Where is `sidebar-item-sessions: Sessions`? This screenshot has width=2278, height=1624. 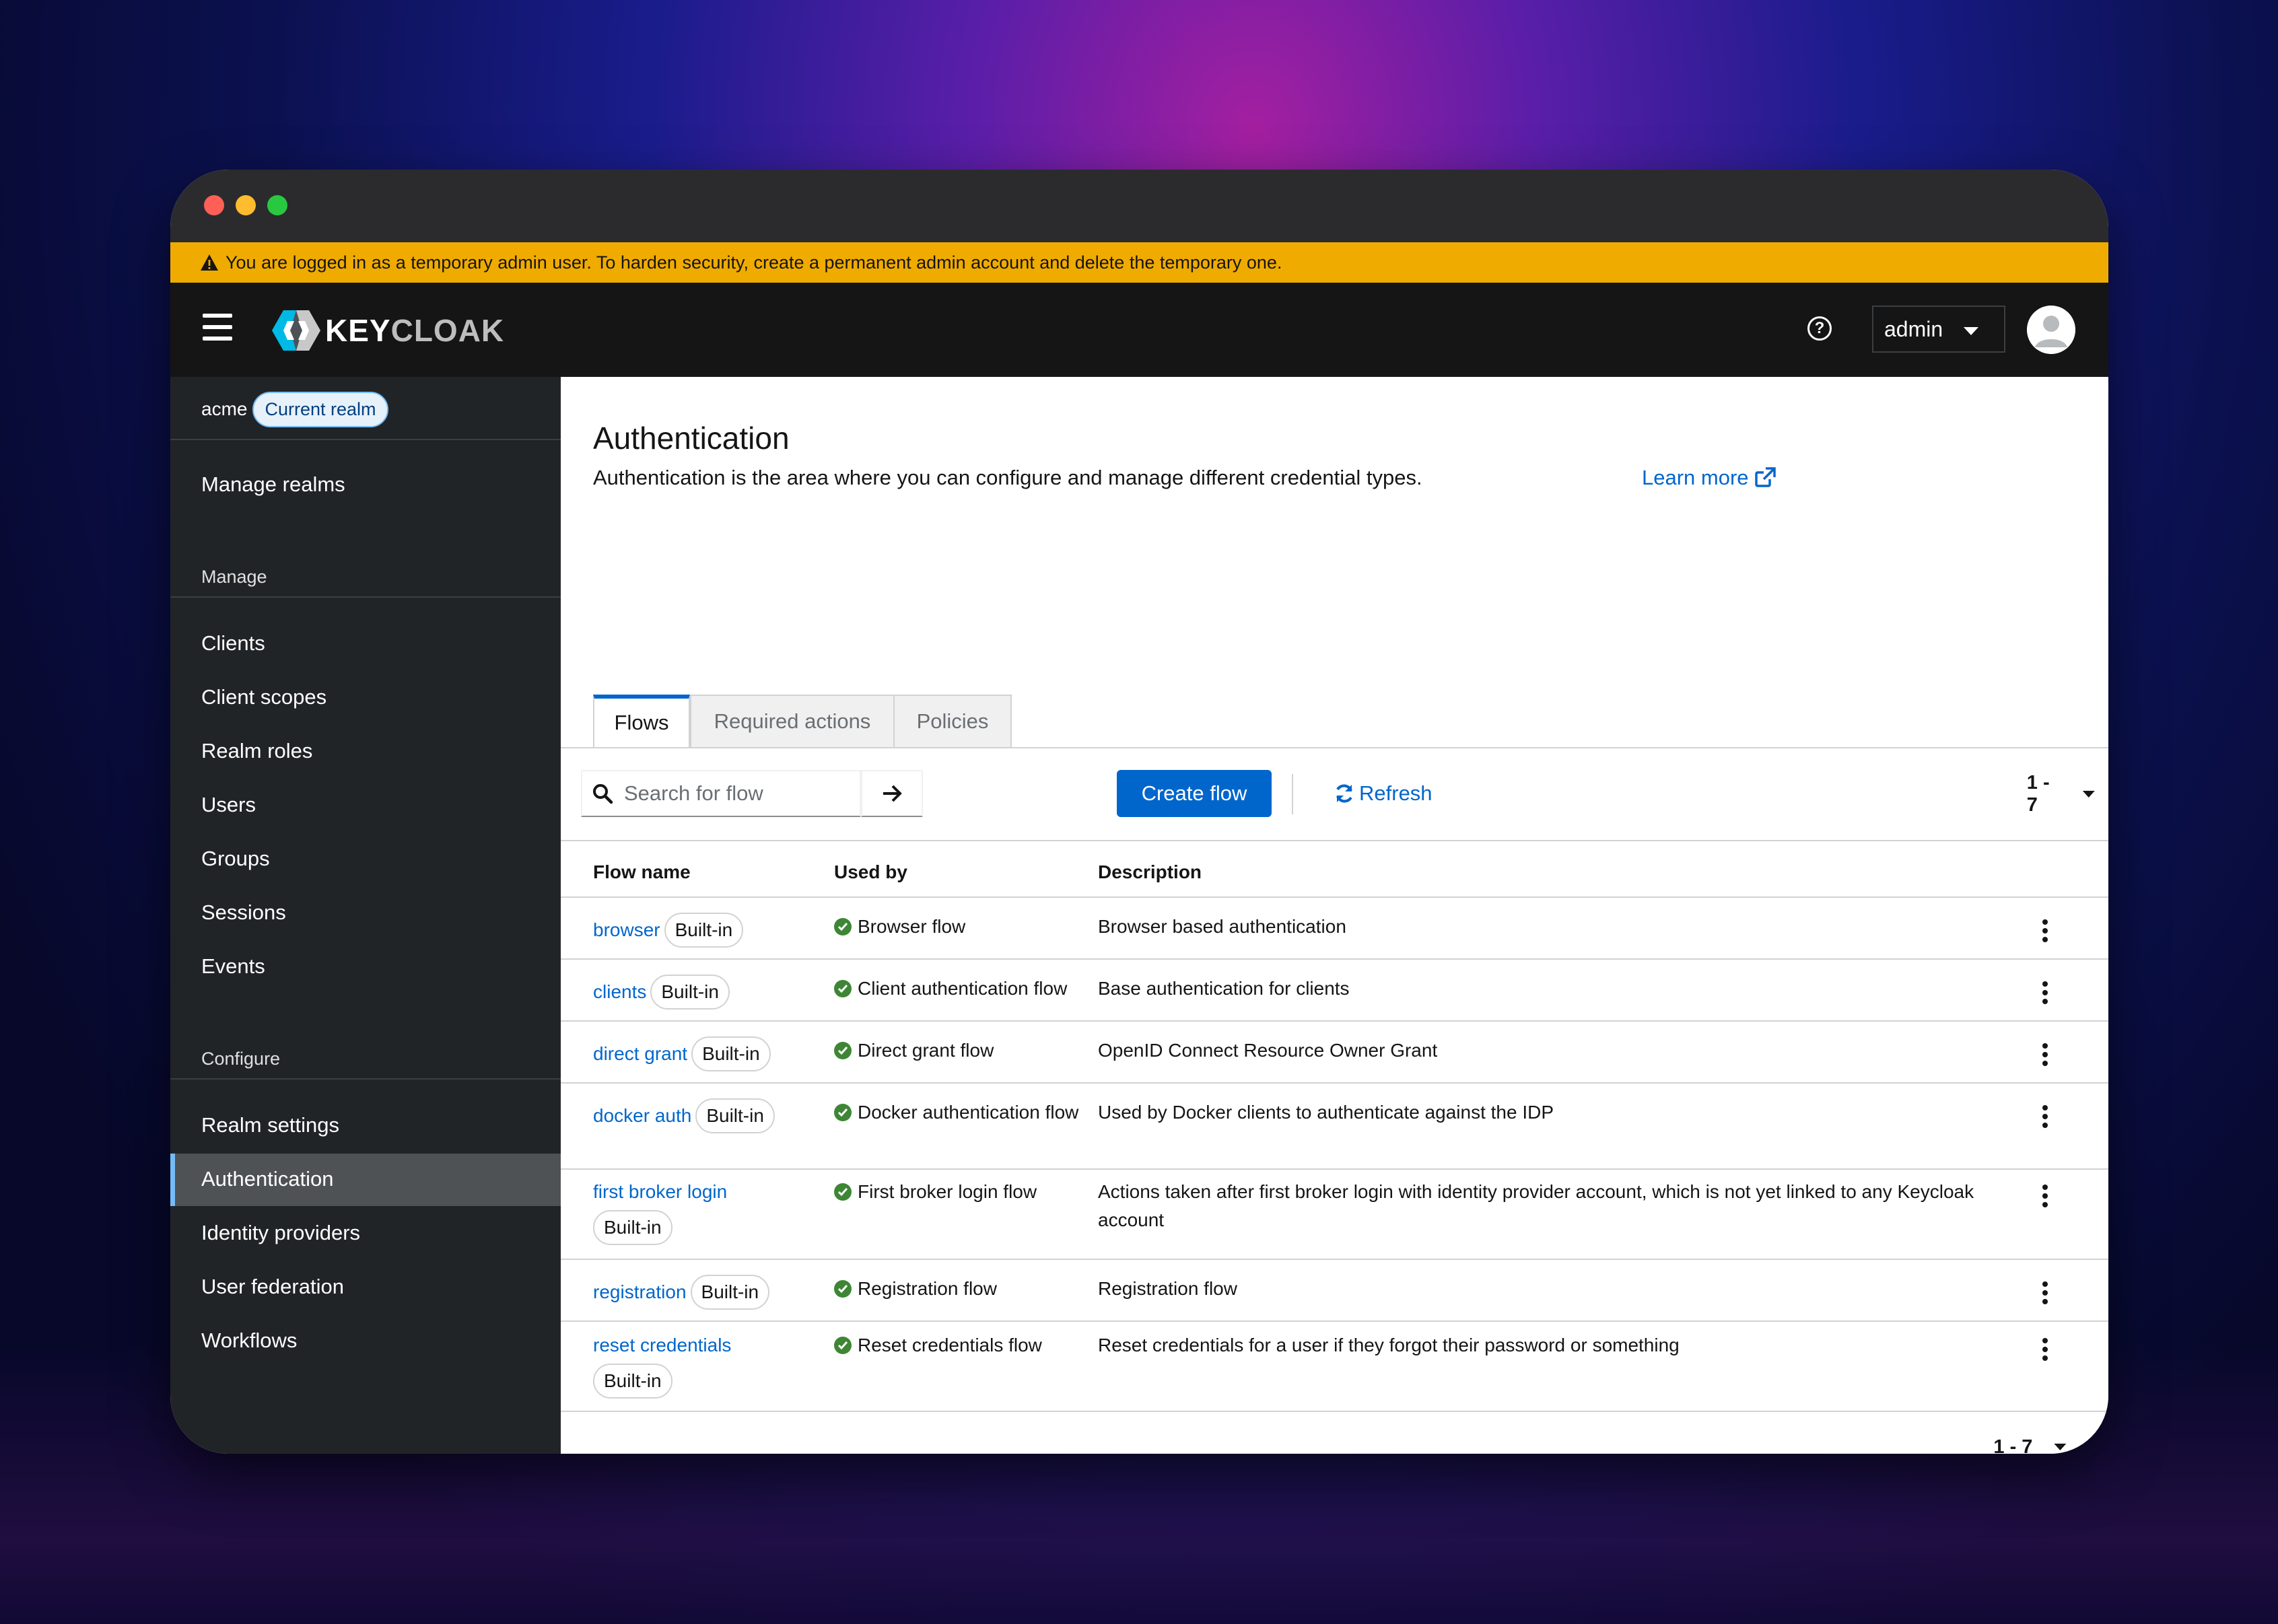 sidebar-item-sessions: Sessions is located at coordinates (243, 913).